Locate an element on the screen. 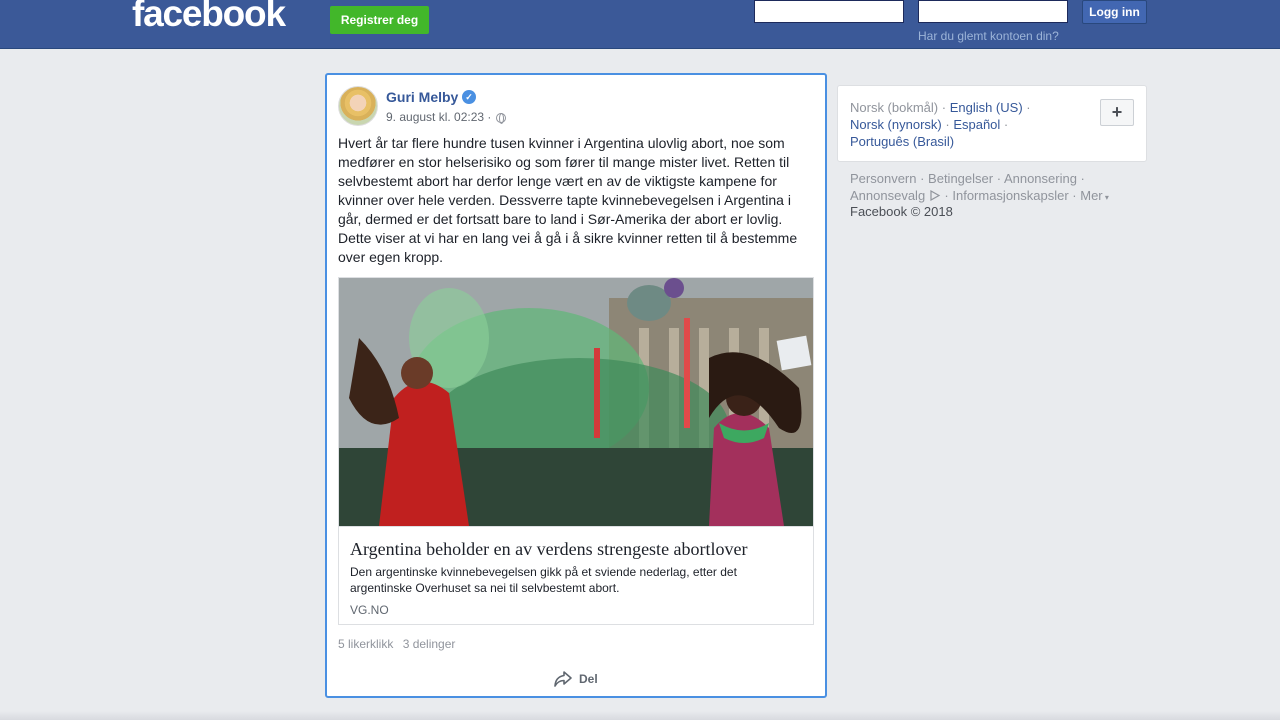 This screenshot has height=720, width=1280. register-button: Registrer deg is located at coordinates (379, 20).